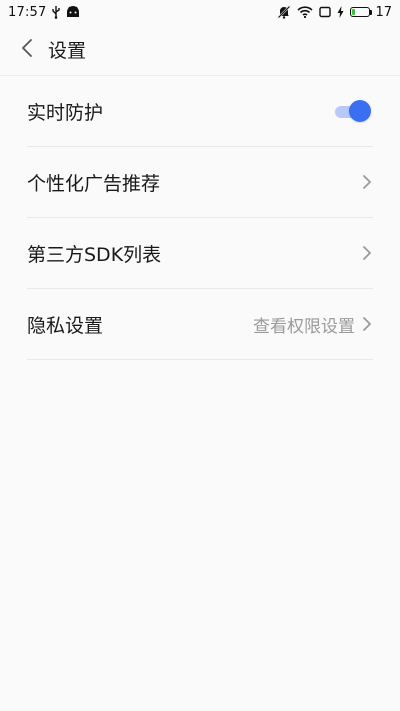  I want to click on back-button, so click(27, 50).